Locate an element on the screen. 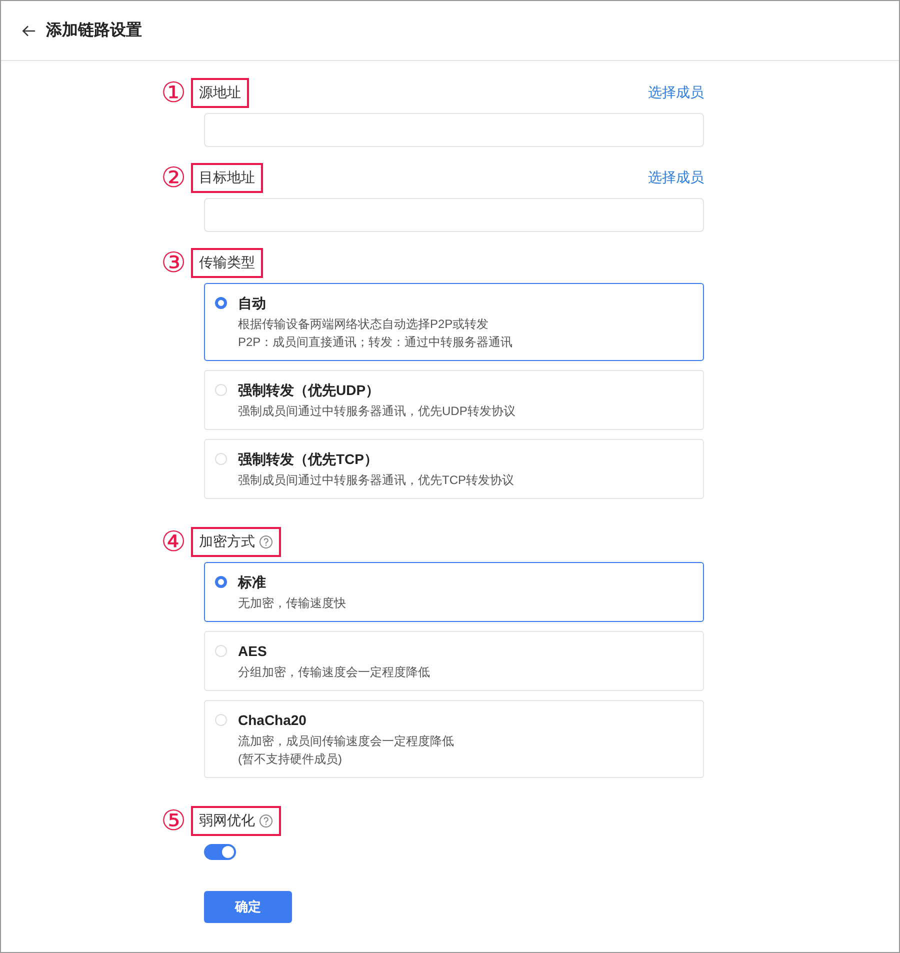 The height and width of the screenshot is (953, 900). option-title: AES is located at coordinates (253, 651).